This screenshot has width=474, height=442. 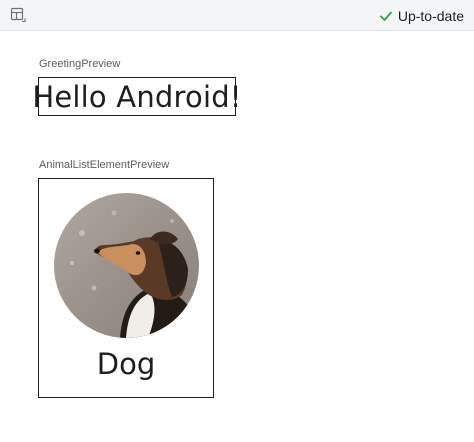 What do you see at coordinates (126, 265) in the screenshot?
I see `dog-photo` at bounding box center [126, 265].